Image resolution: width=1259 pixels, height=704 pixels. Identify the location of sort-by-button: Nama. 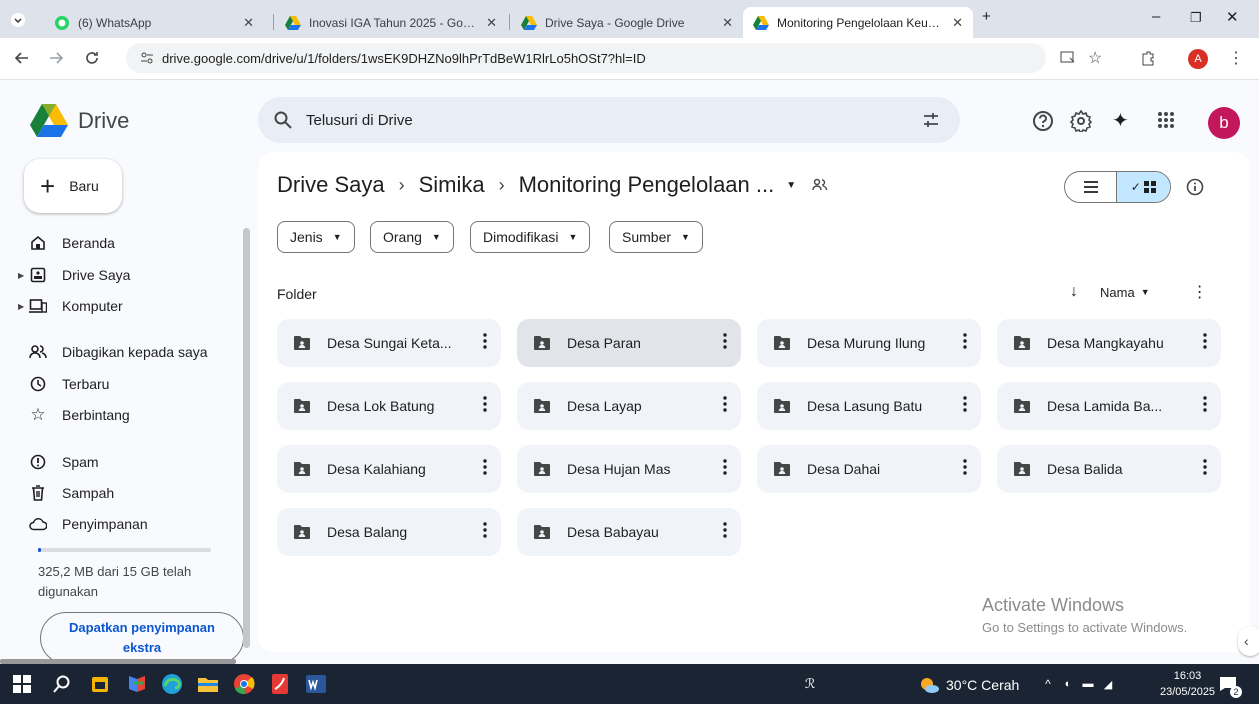
(1117, 292).